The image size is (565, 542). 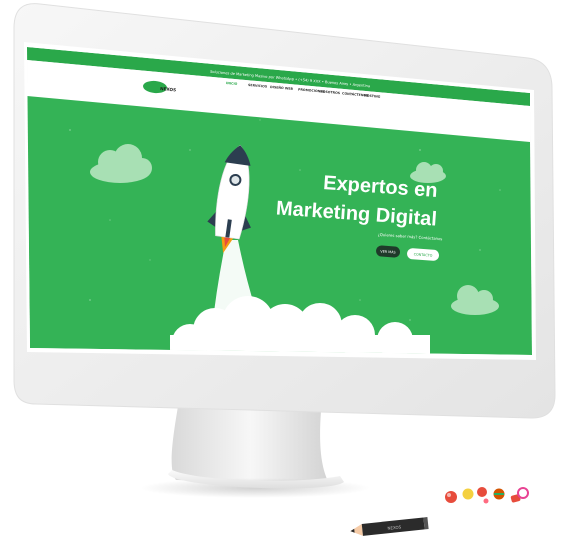 I want to click on hero-secondary-button: CONTACTO, so click(x=423, y=254).